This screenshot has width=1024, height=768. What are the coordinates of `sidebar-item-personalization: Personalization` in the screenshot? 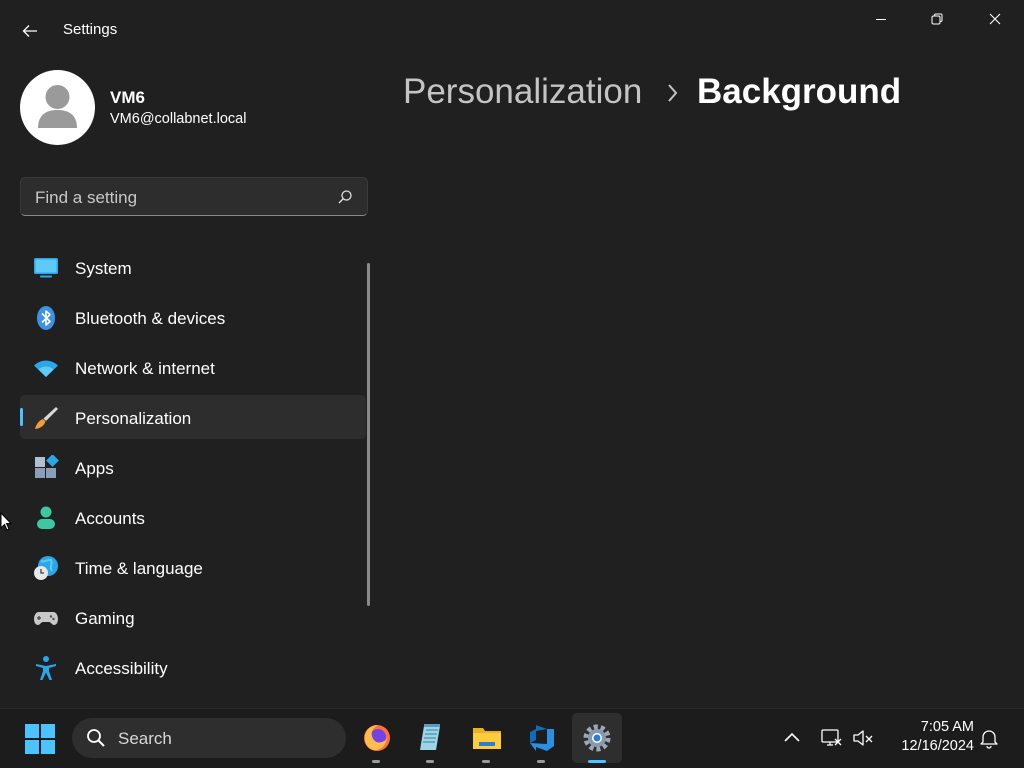 It's located at (193, 417).